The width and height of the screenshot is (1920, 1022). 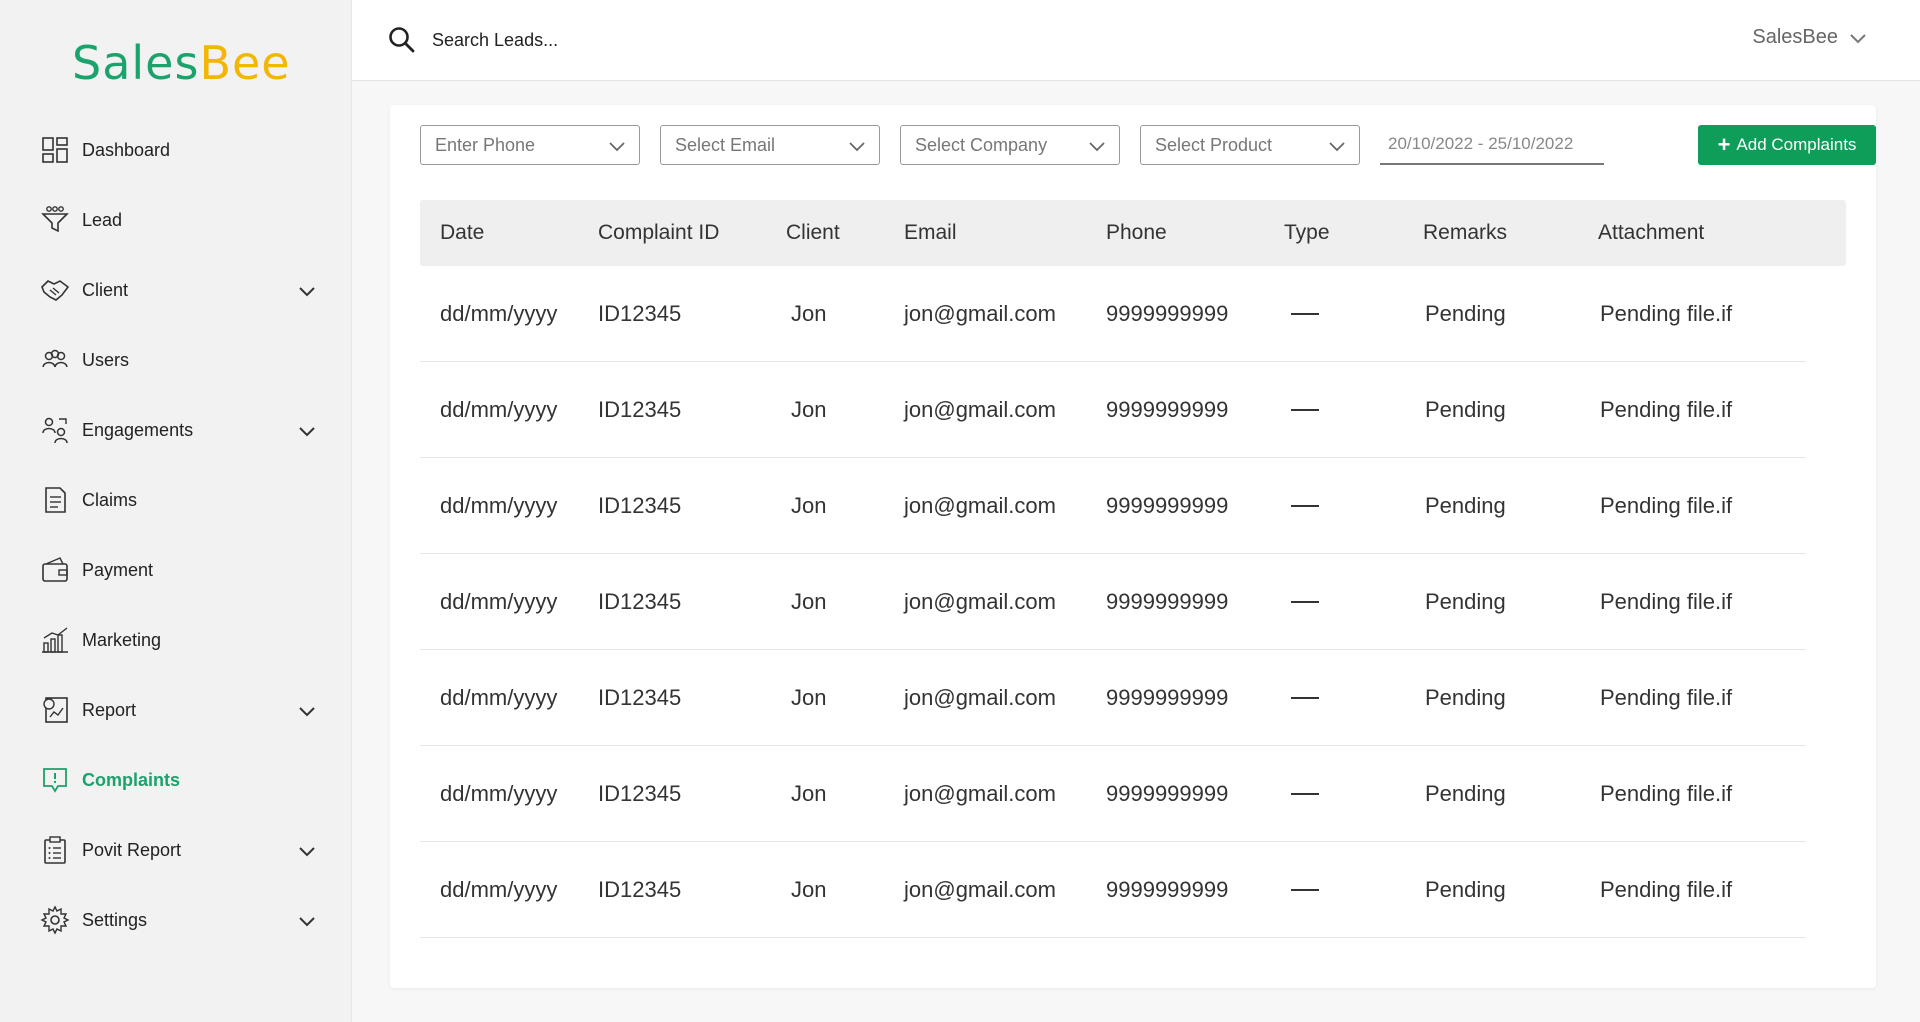 What do you see at coordinates (55, 500) in the screenshot?
I see `document-icon` at bounding box center [55, 500].